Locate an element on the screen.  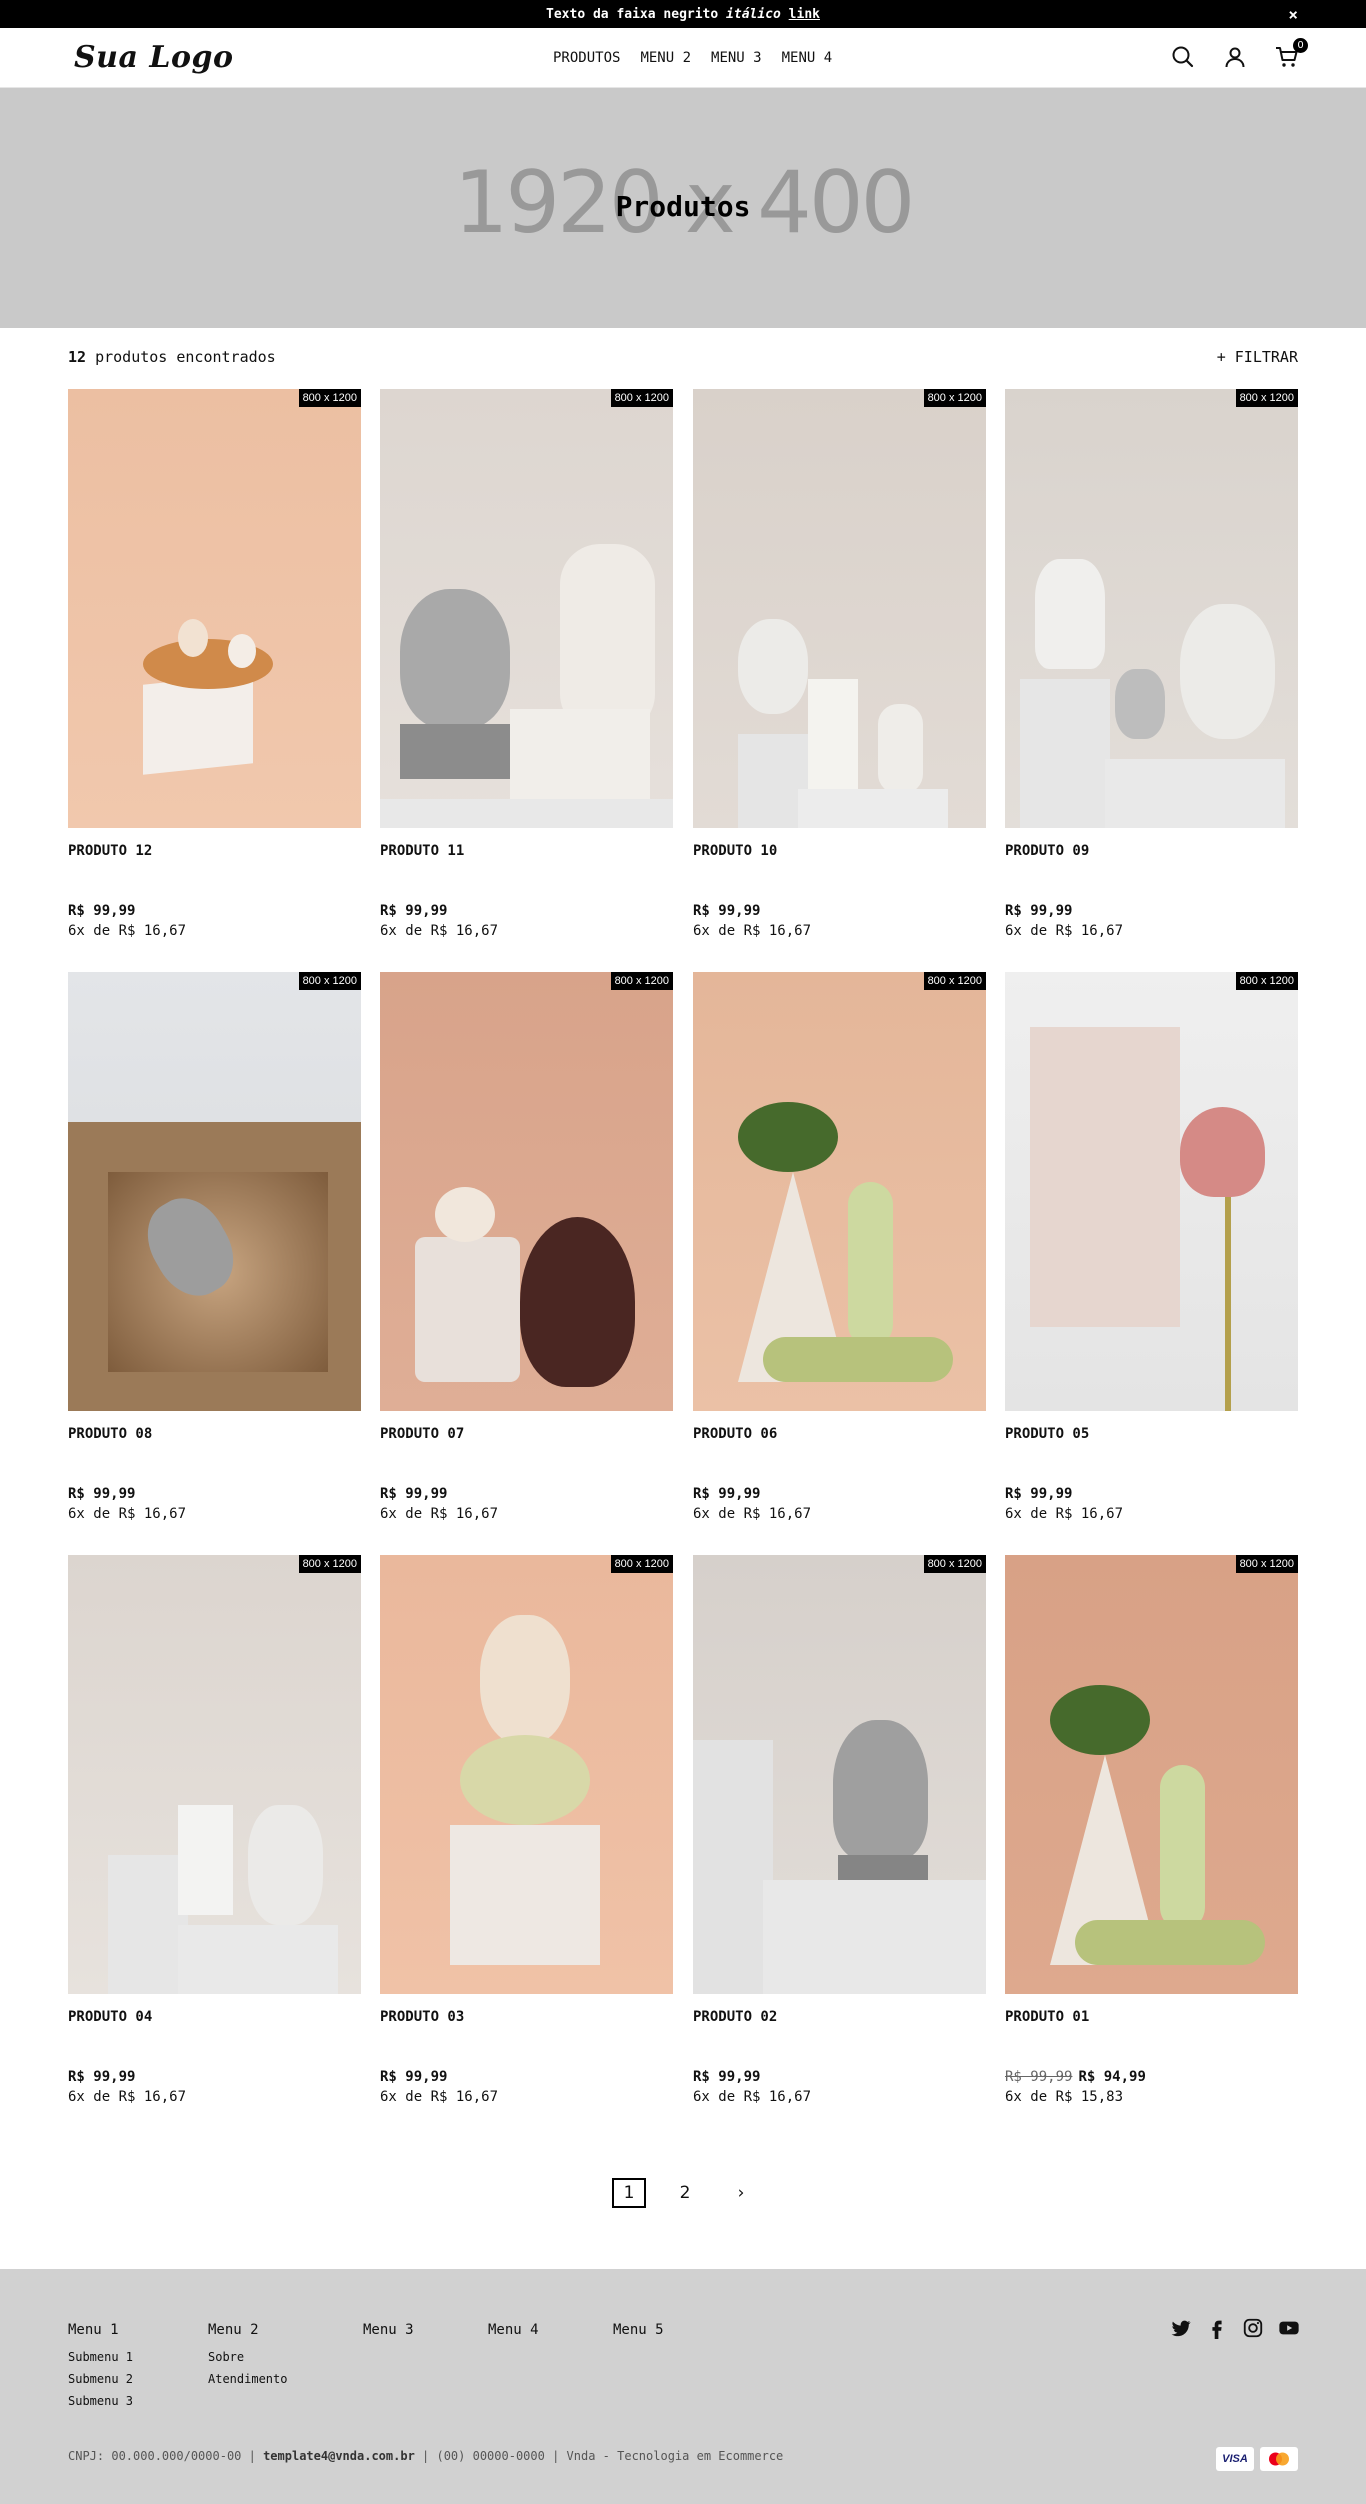
product-name: PRODUTO 10 is located at coordinates (839, 851).